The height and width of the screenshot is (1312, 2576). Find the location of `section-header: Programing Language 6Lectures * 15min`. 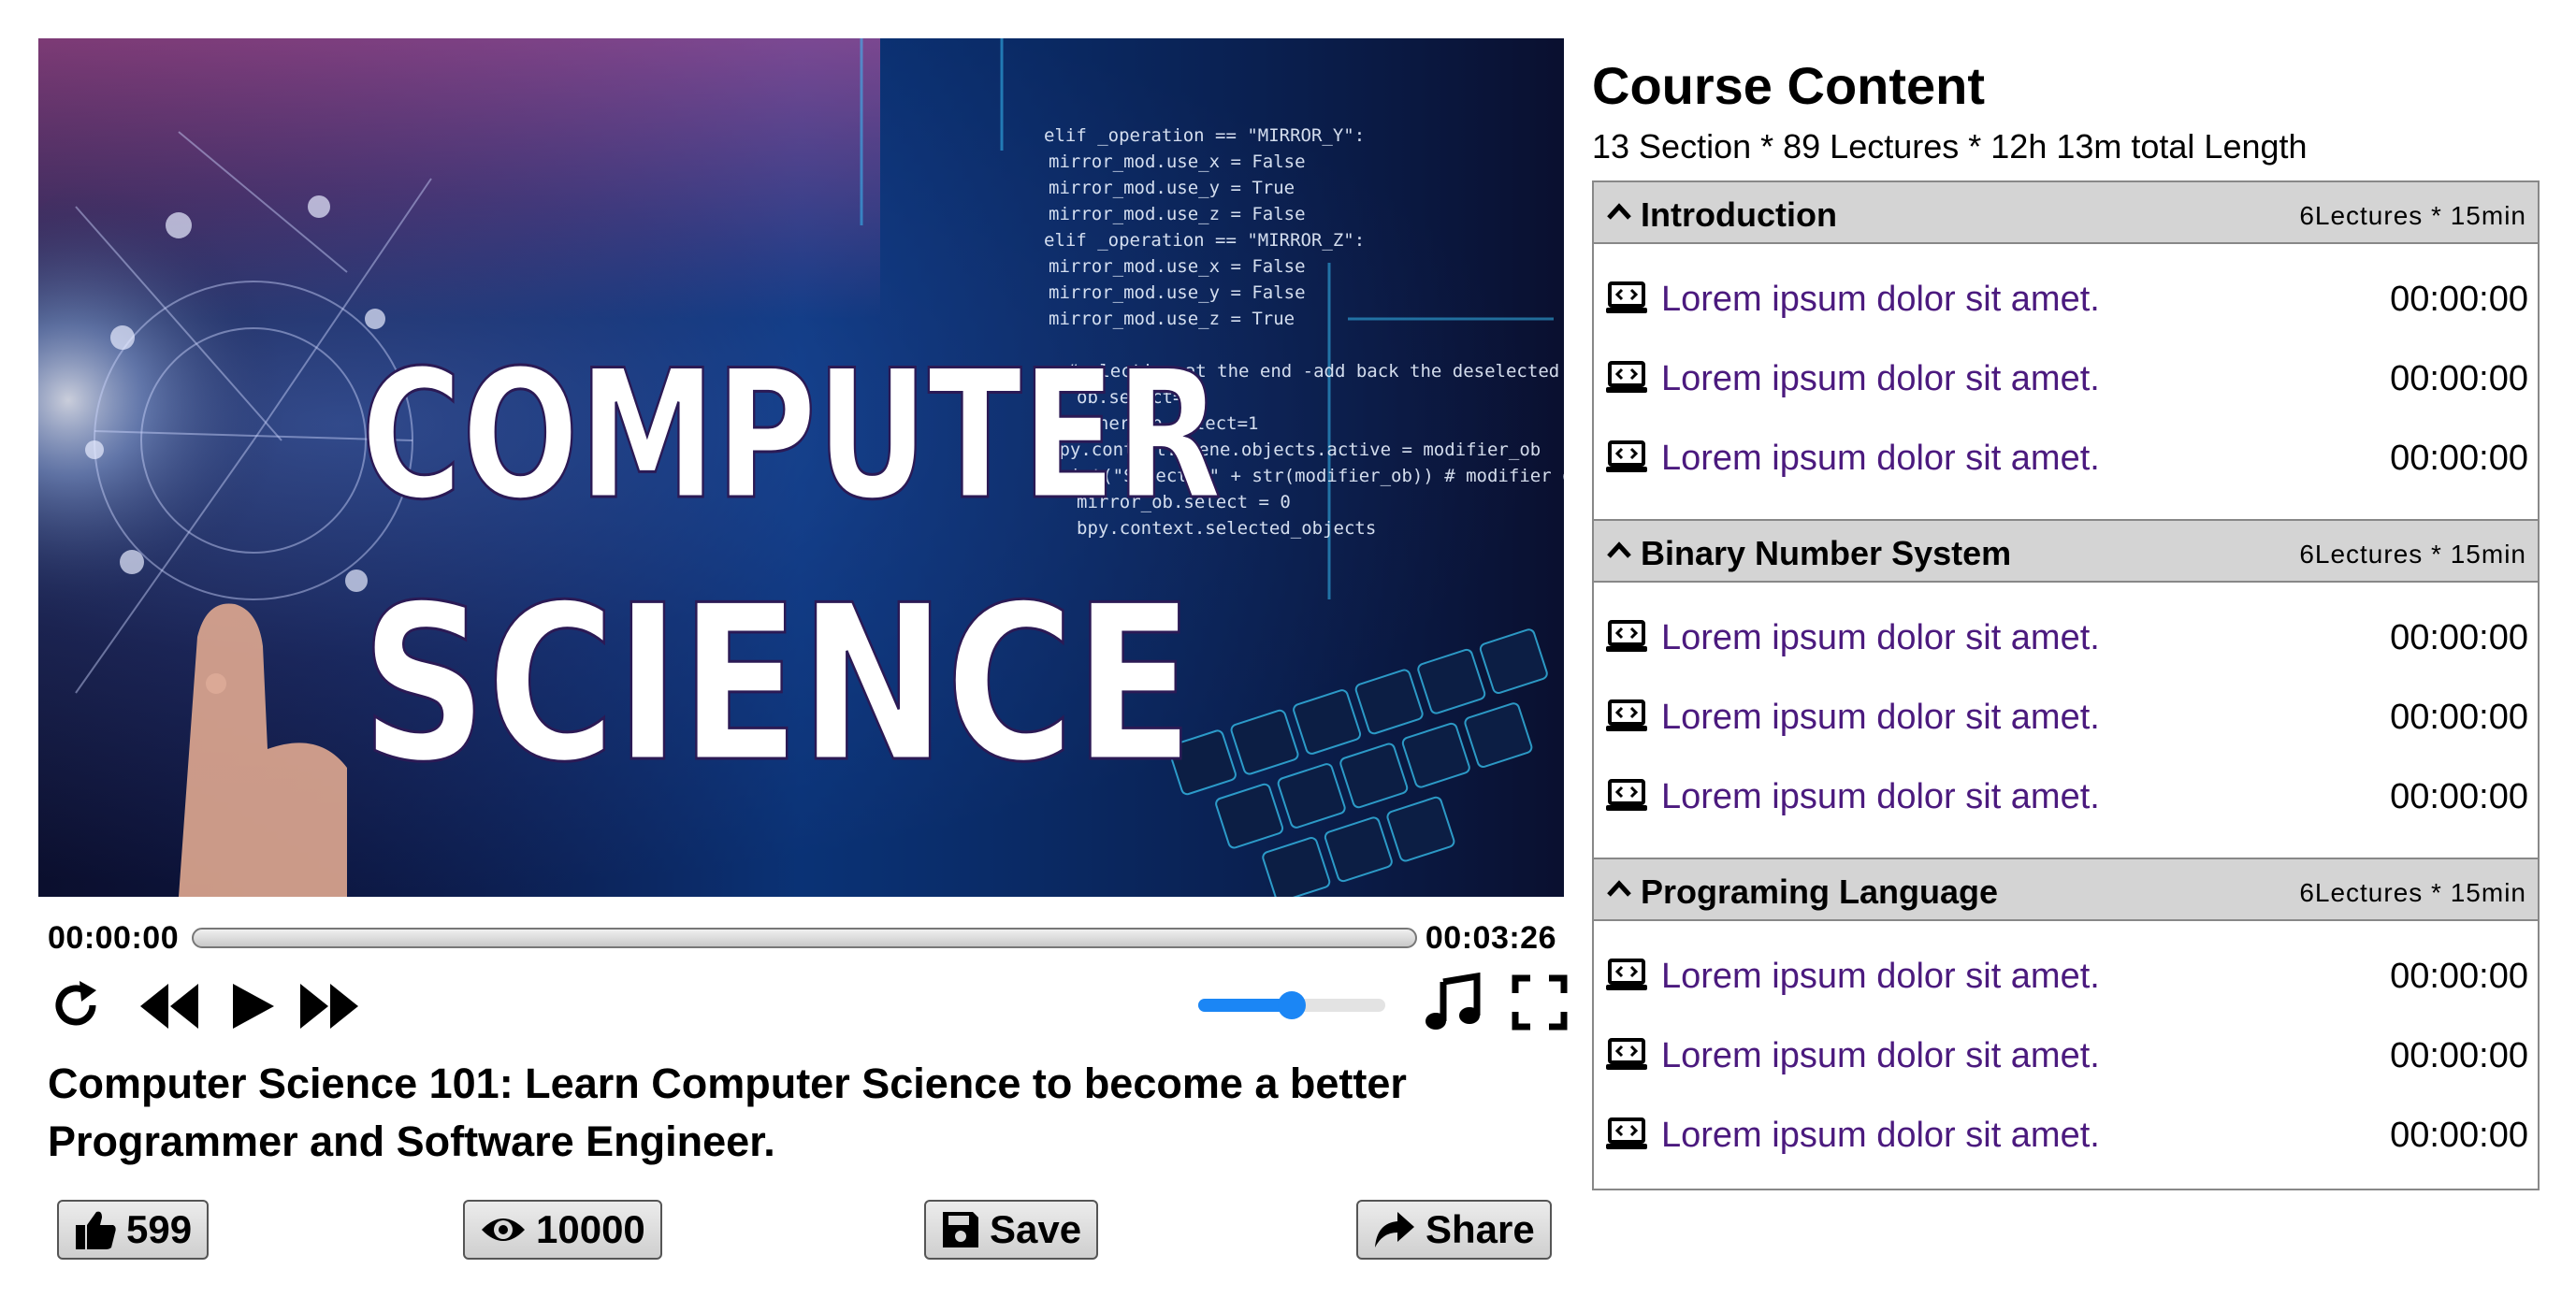

section-header: Programing Language 6Lectures * 15min is located at coordinates (2066, 889).